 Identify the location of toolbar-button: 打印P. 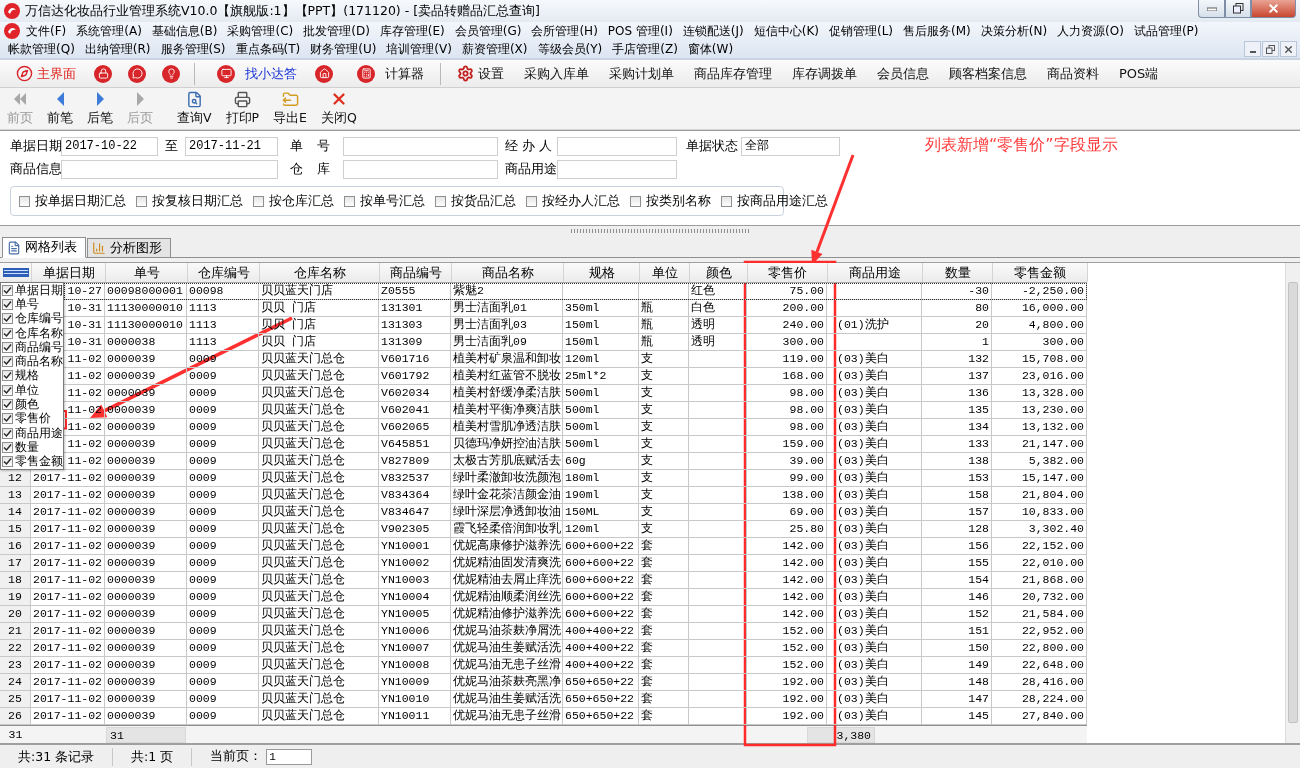
(242, 108).